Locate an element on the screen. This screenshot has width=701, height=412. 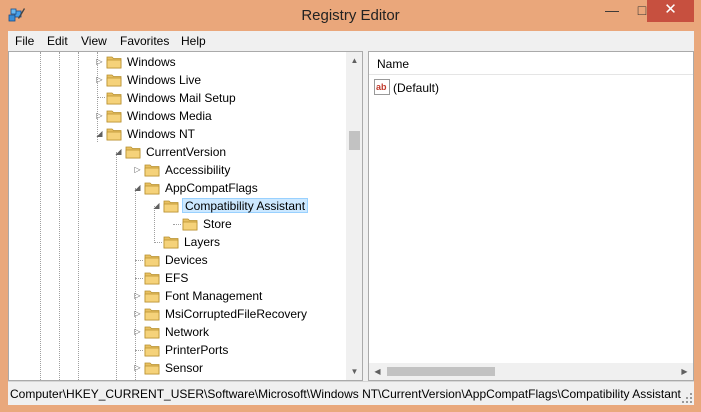
tree-node-label: Network is located at coordinates (187, 332).